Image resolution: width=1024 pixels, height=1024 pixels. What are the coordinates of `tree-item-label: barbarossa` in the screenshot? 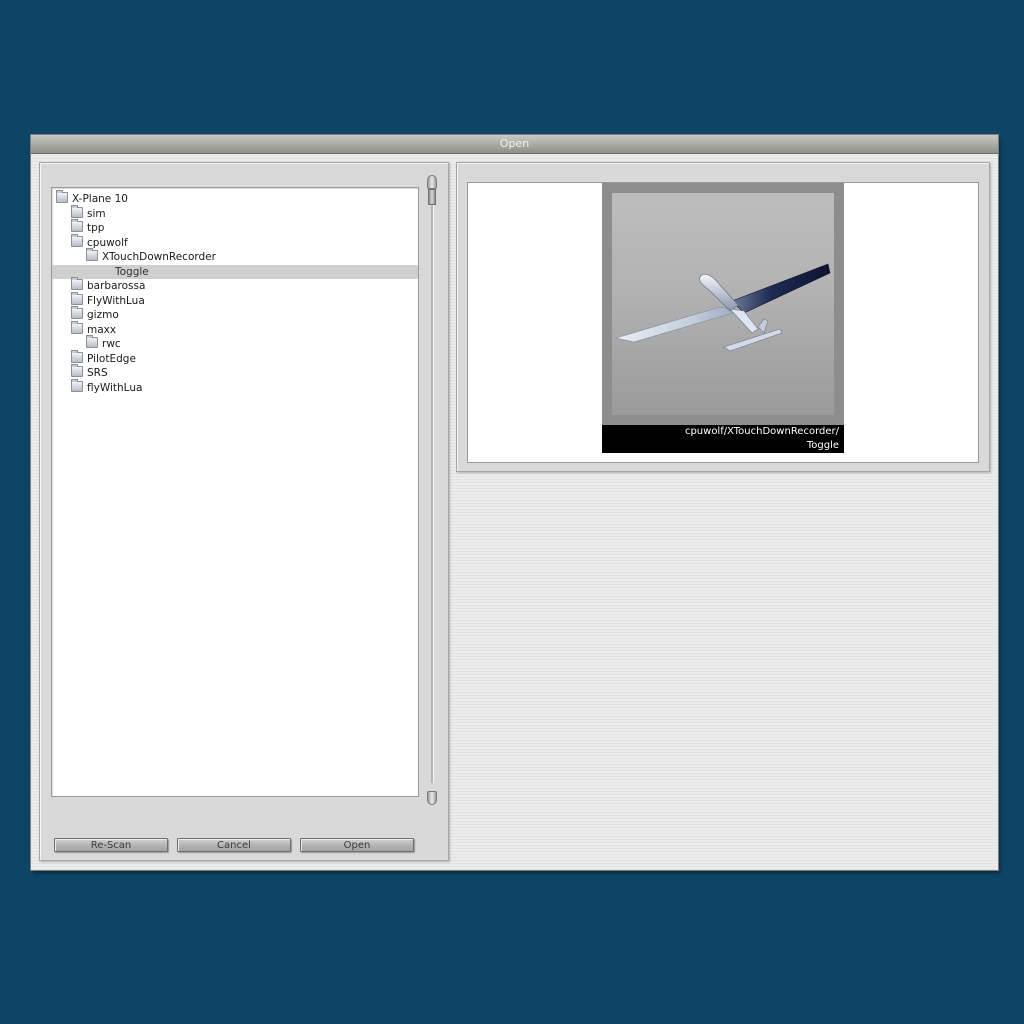 It's located at (116, 286).